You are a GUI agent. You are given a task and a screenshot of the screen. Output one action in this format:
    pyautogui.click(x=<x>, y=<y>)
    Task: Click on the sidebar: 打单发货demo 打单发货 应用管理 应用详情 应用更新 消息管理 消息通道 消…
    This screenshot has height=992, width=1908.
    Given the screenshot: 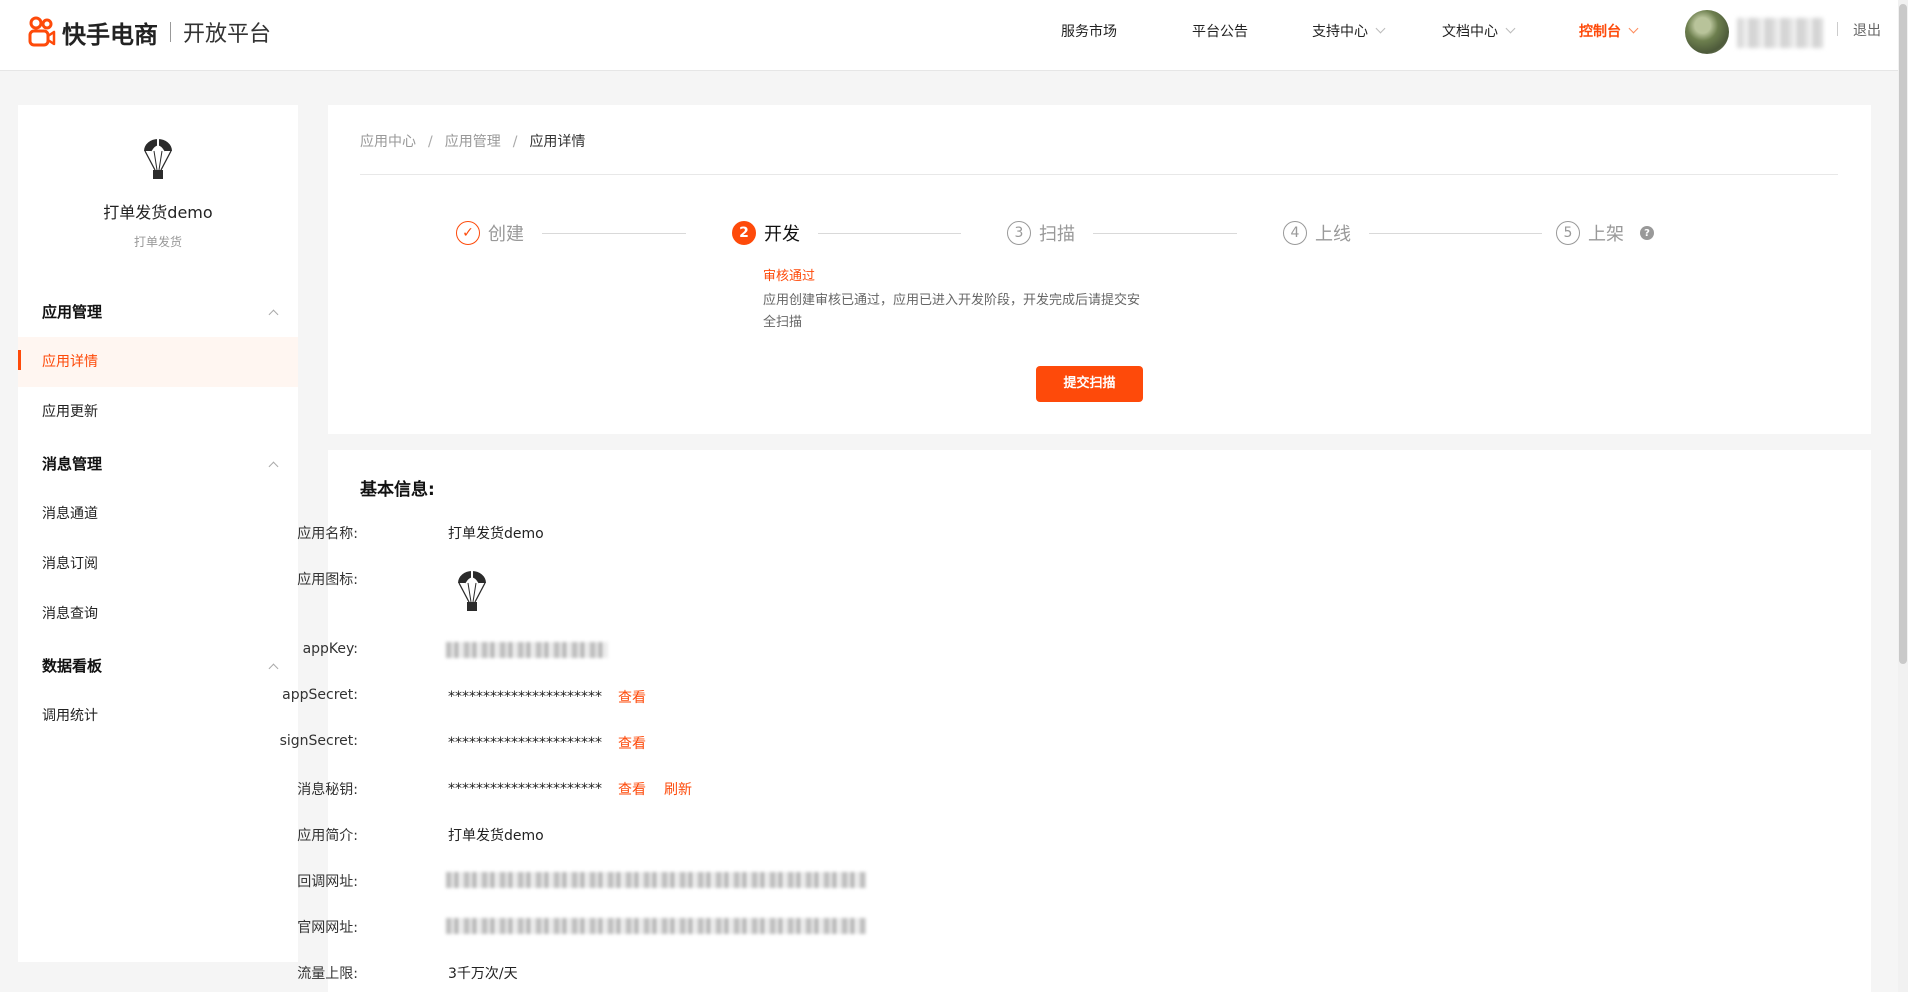 What is the action you would take?
    pyautogui.click(x=158, y=533)
    